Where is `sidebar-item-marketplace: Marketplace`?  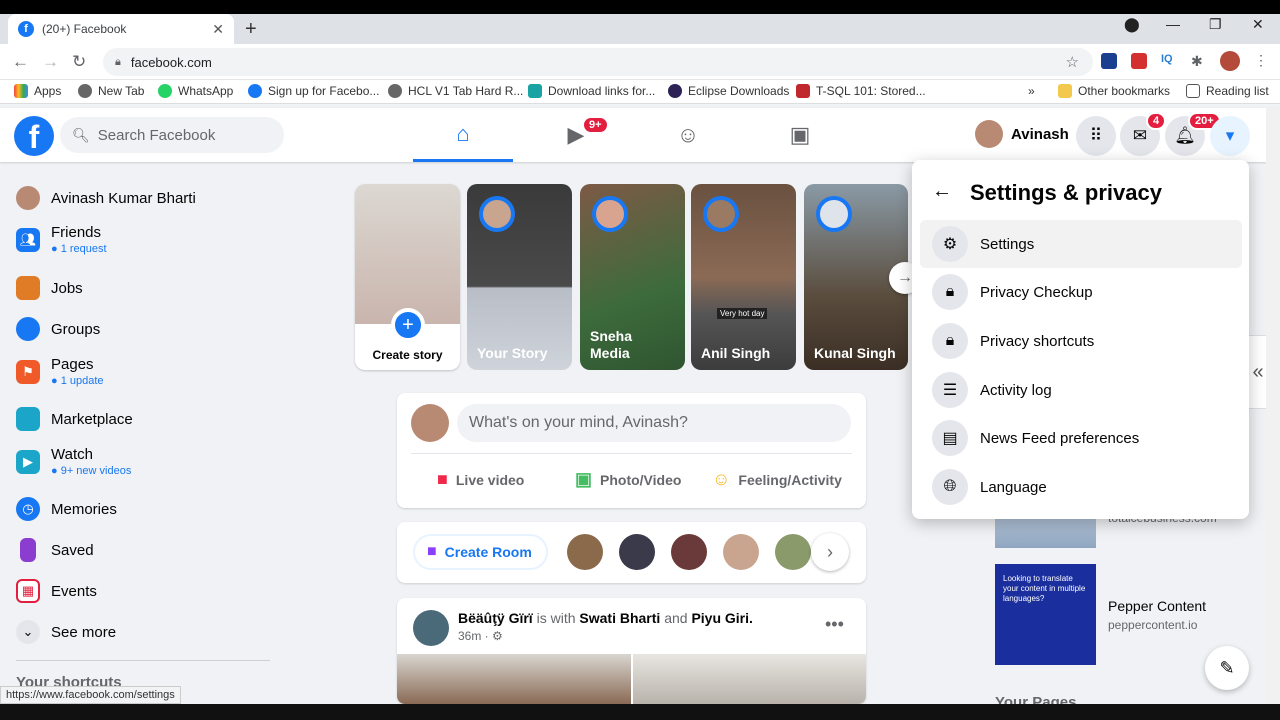 sidebar-item-marketplace: Marketplace is located at coordinates (74, 419).